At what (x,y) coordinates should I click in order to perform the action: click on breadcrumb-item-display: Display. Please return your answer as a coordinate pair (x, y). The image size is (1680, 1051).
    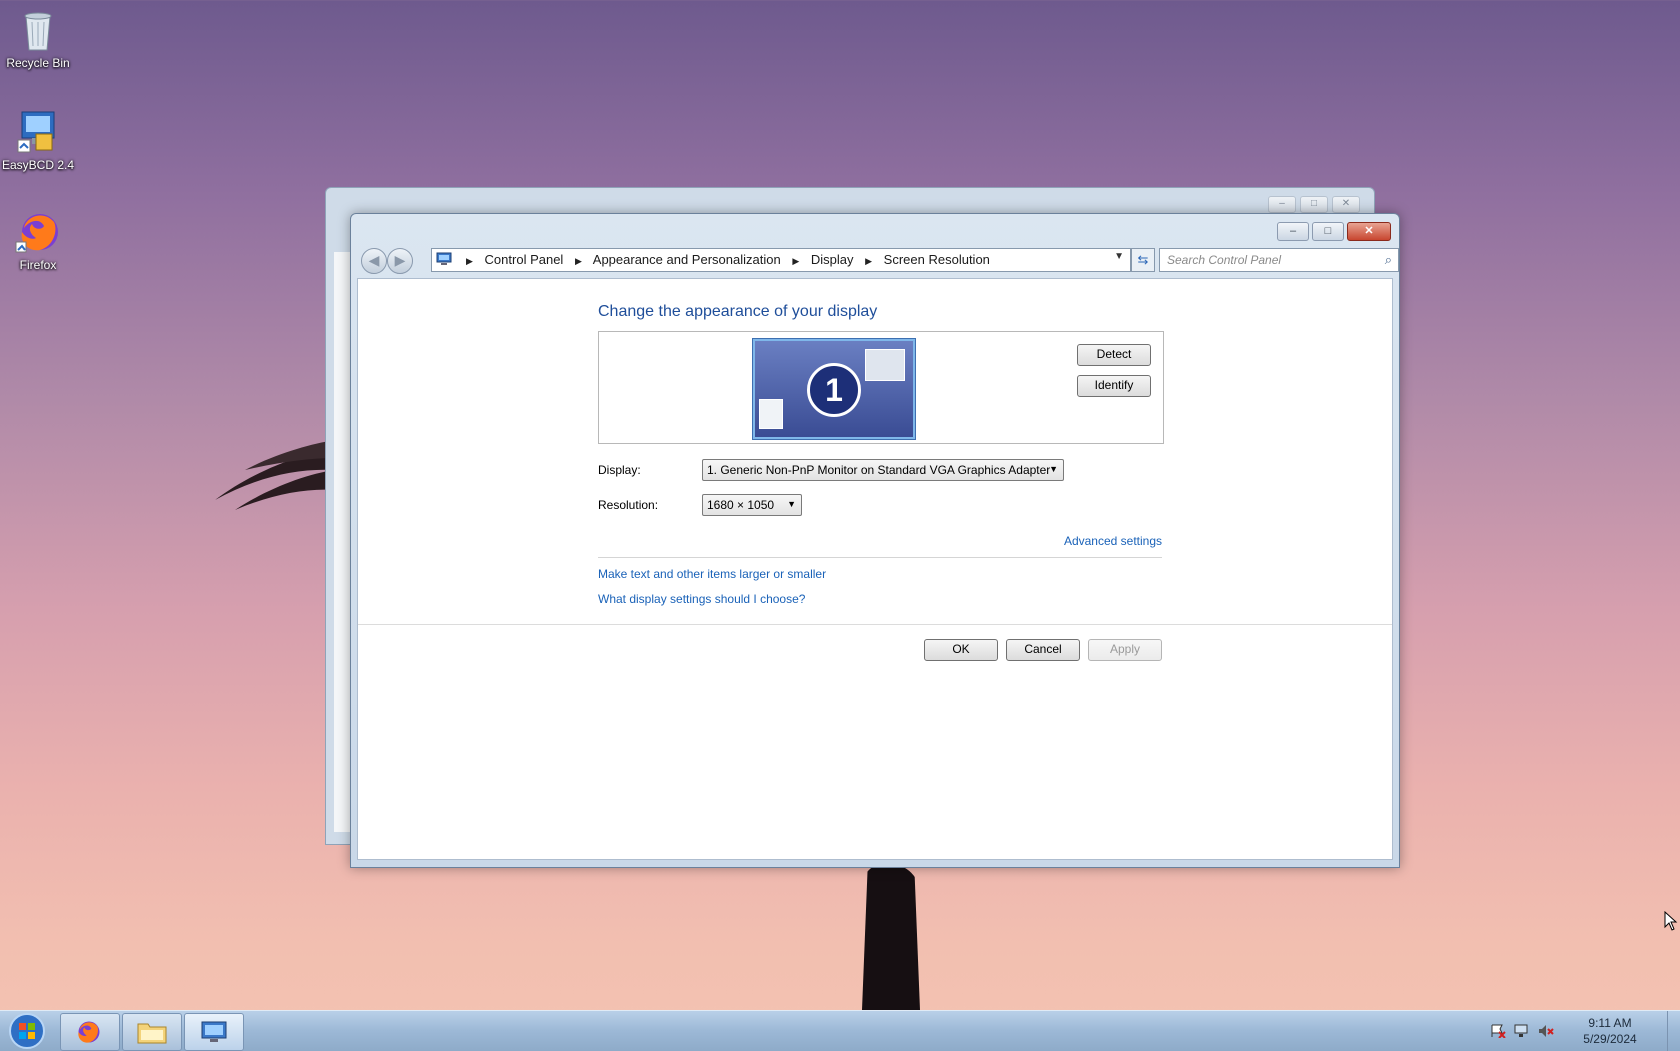
    Looking at the image, I should click on (832, 259).